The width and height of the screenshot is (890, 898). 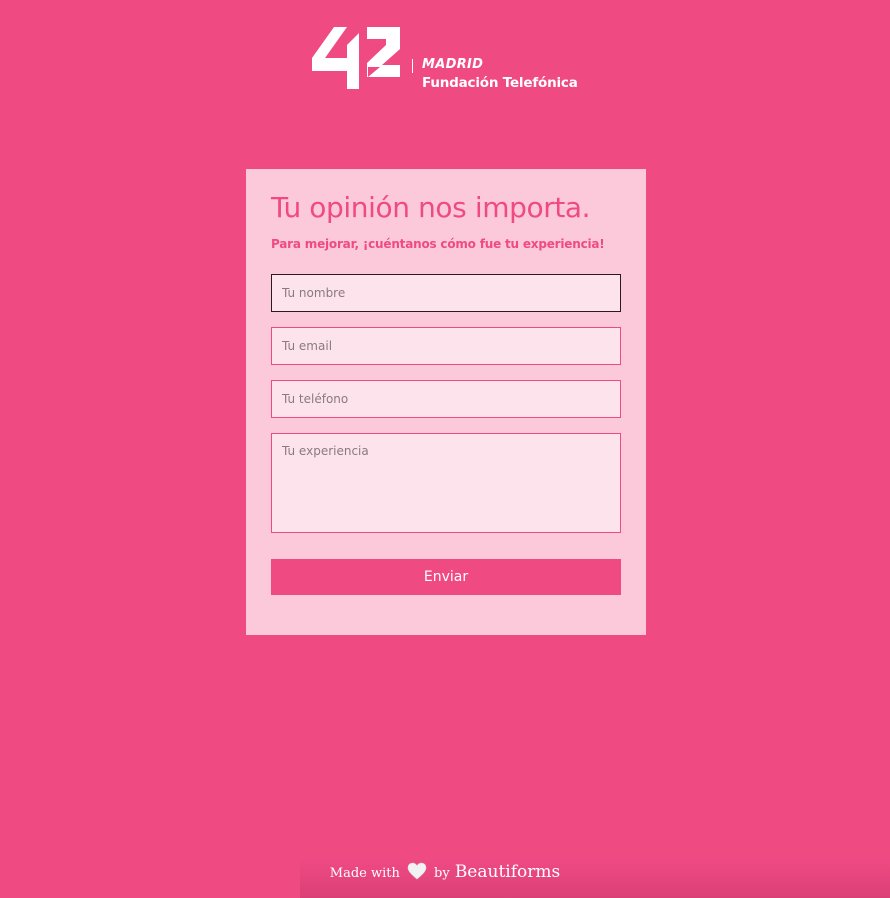 I want to click on phone-field, so click(x=446, y=399).